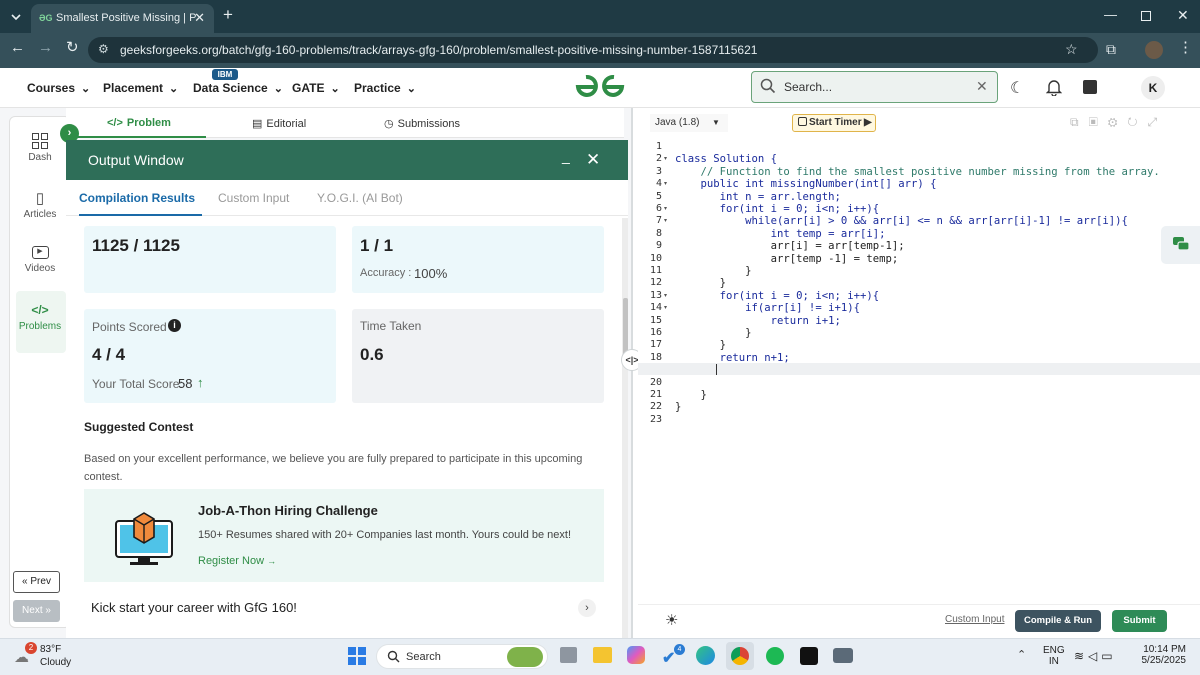 The image size is (1200, 675). I want to click on tab-custom-input: Custom Input, so click(253, 198).